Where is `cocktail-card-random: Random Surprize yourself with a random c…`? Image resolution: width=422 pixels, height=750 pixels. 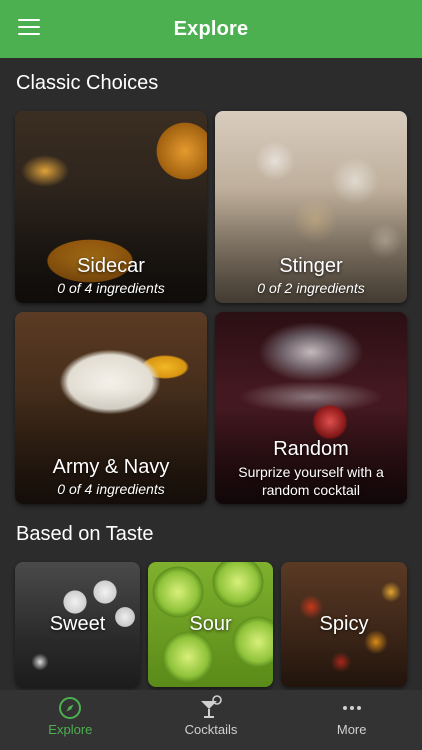
cocktail-card-random: Random Surprize yourself with a random c… is located at coordinates (311, 408).